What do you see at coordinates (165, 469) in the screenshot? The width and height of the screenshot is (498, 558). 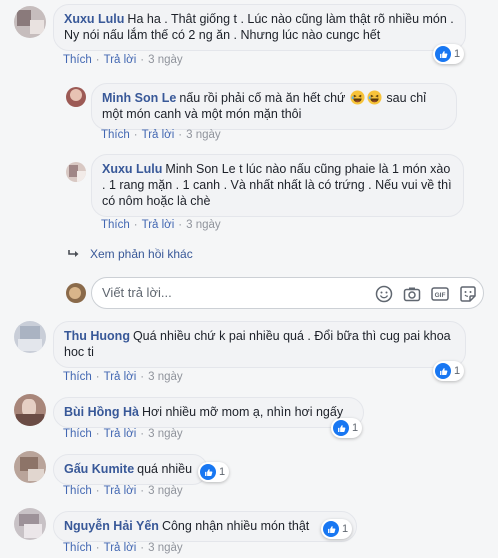 I see `comment-text: quá nhiều` at bounding box center [165, 469].